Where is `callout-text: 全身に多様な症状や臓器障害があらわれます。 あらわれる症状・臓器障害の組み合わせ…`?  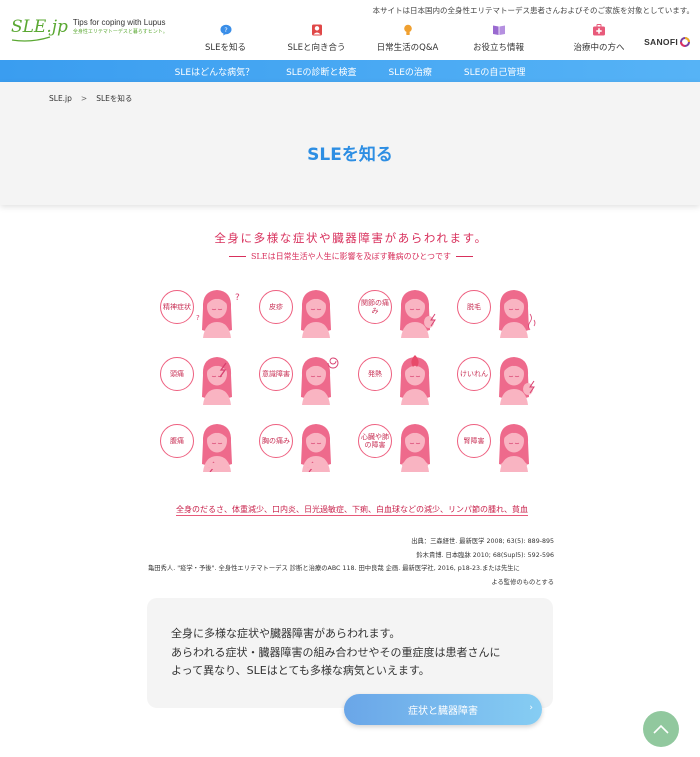
callout-text: 全身に多様な症状や臓器障害があらわれます。 あらわれる症状・臓器障害の組み合わせ… is located at coordinates (335, 653).